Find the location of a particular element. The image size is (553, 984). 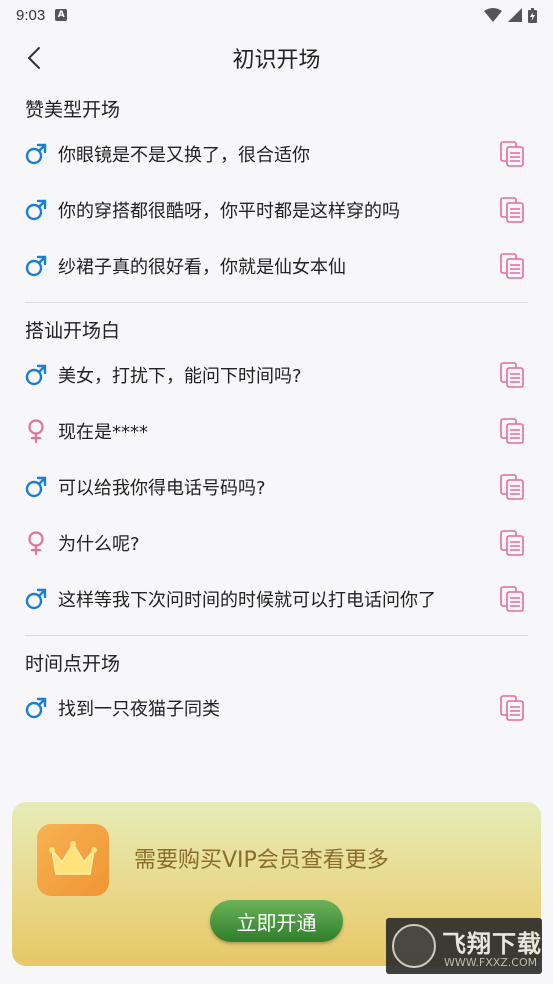

list-item: 这样等我下次问时间的时候就可以打电话问你了 is located at coordinates (276, 599).